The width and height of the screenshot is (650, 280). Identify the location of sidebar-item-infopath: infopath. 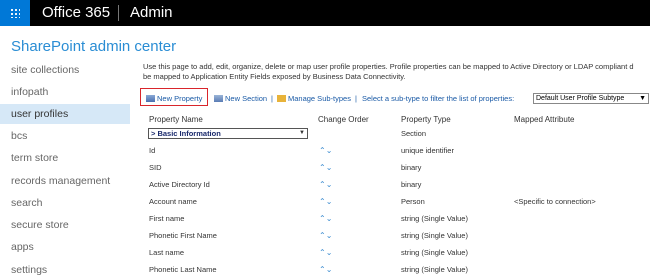
(65, 92).